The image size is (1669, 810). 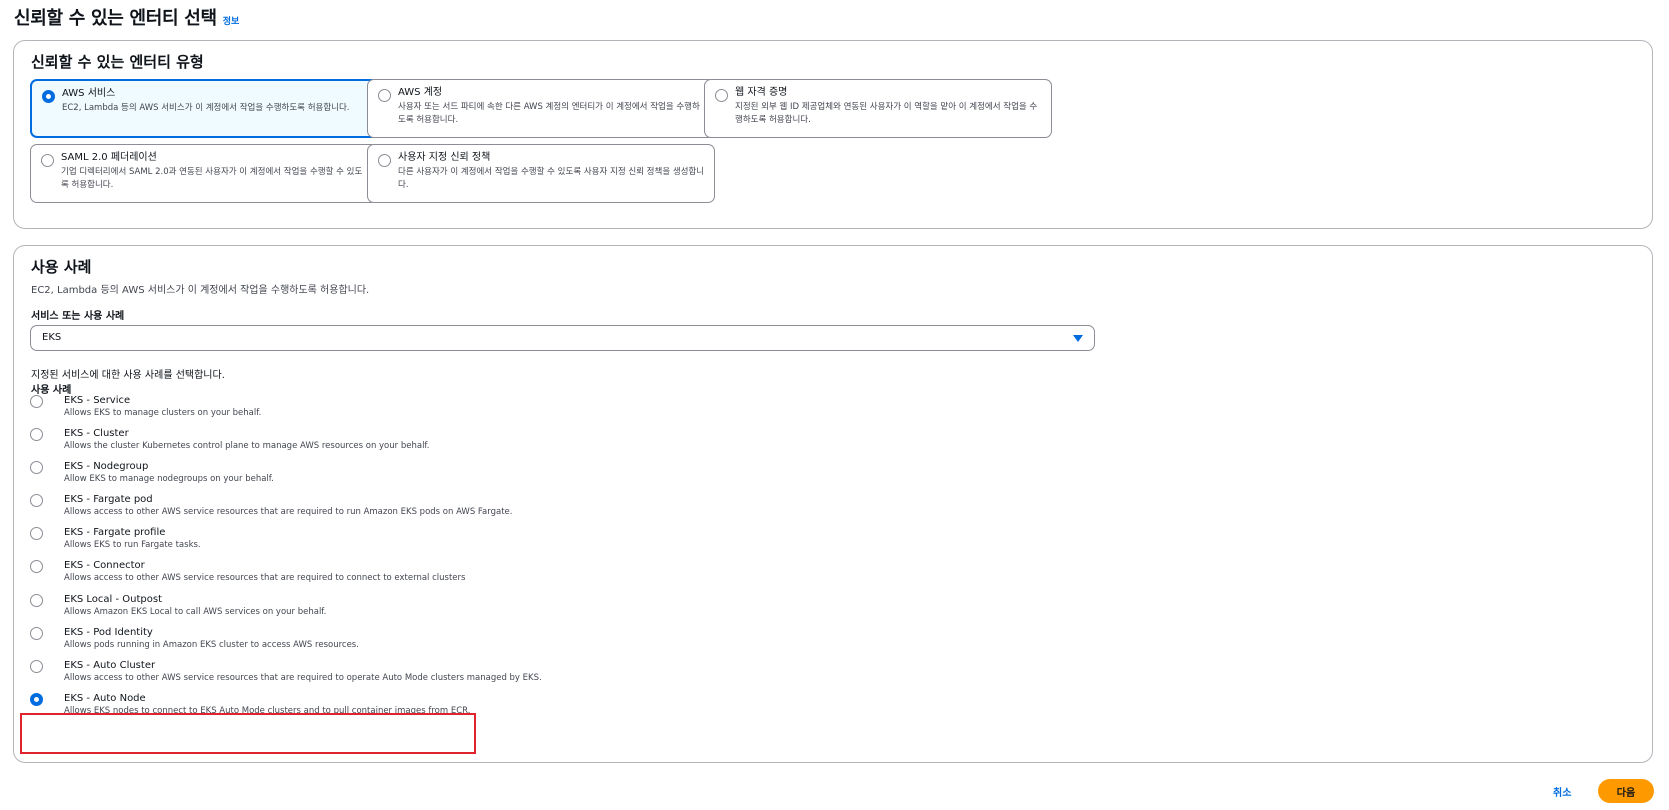 What do you see at coordinates (104, 566) in the screenshot?
I see `option-label: EKS - Connector` at bounding box center [104, 566].